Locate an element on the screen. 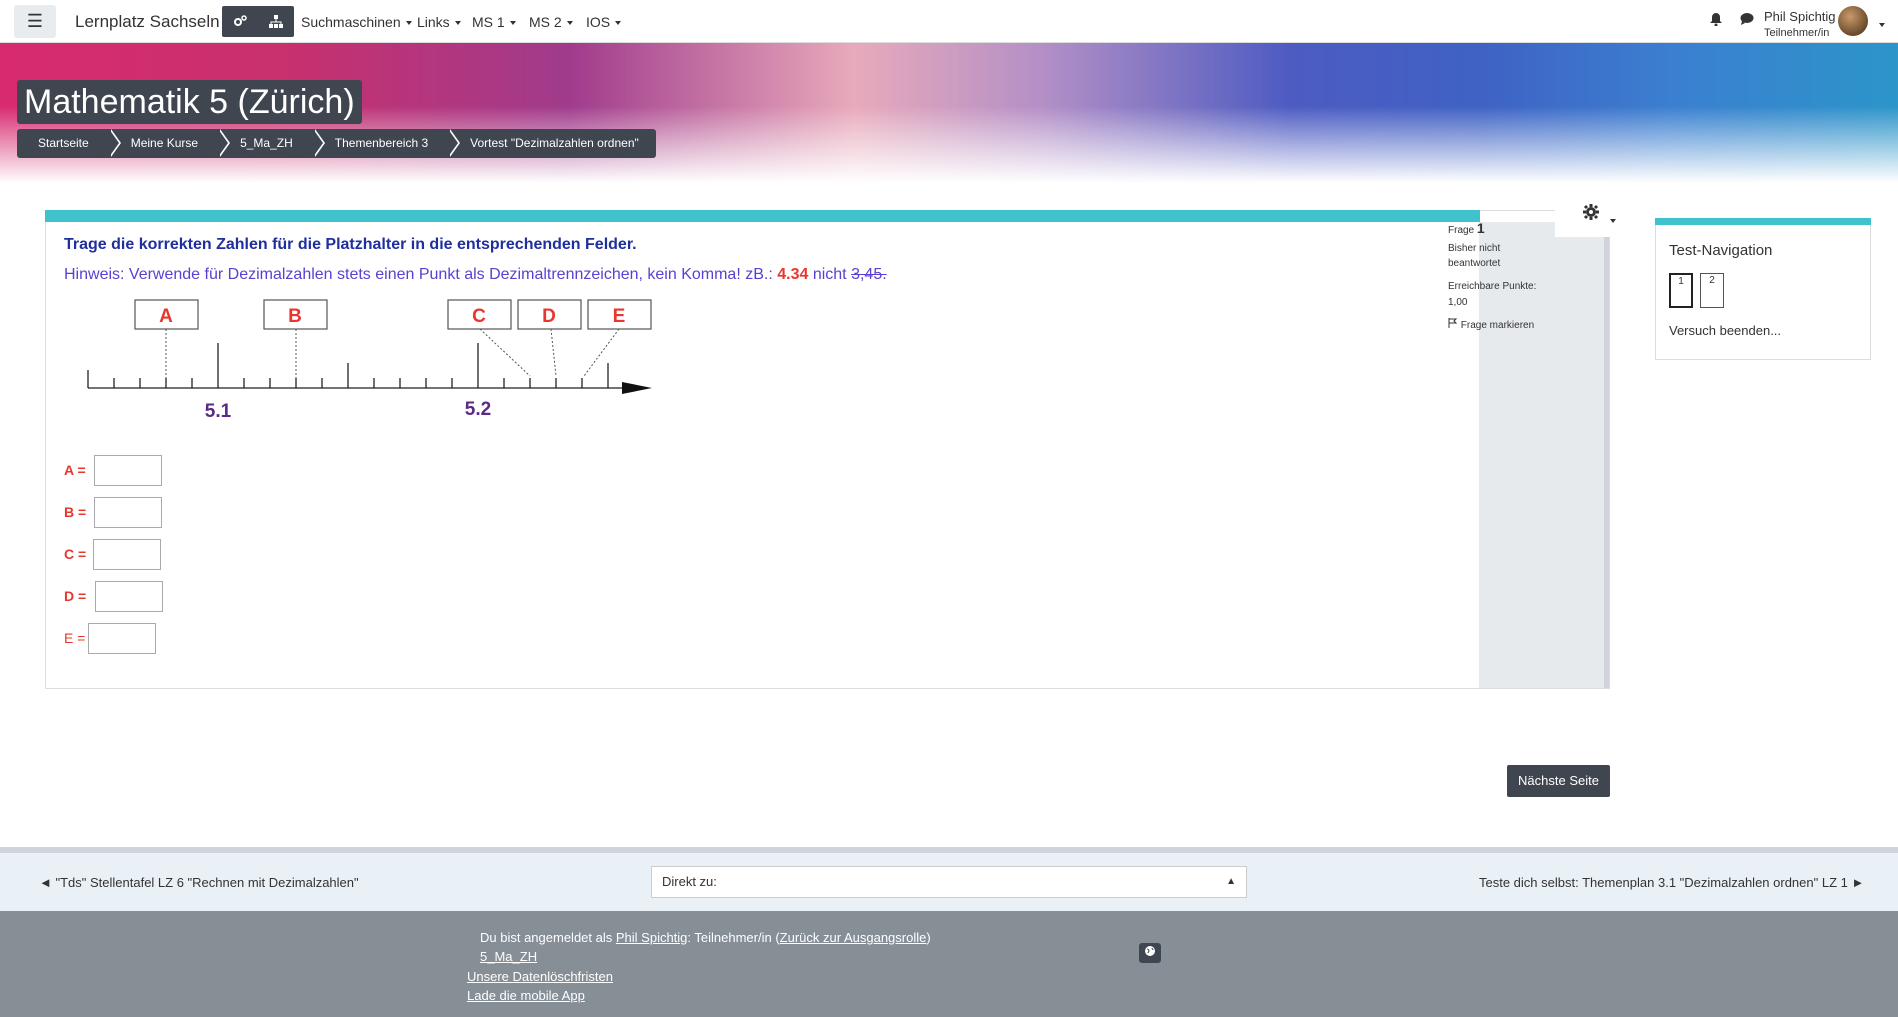 The height and width of the screenshot is (1017, 1898). number-line-figure: A B C D E 5.1 5.2 is located at coordinates (369, 360).